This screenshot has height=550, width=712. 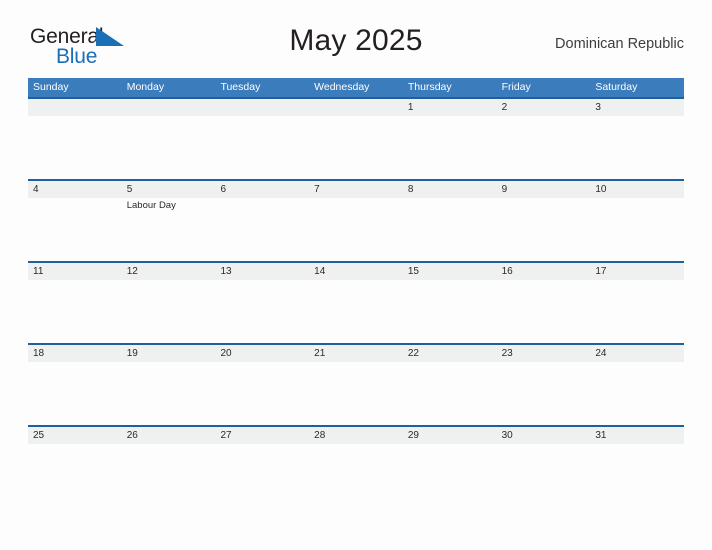 I want to click on weekday-header-saturday: Saturday, so click(x=616, y=87).